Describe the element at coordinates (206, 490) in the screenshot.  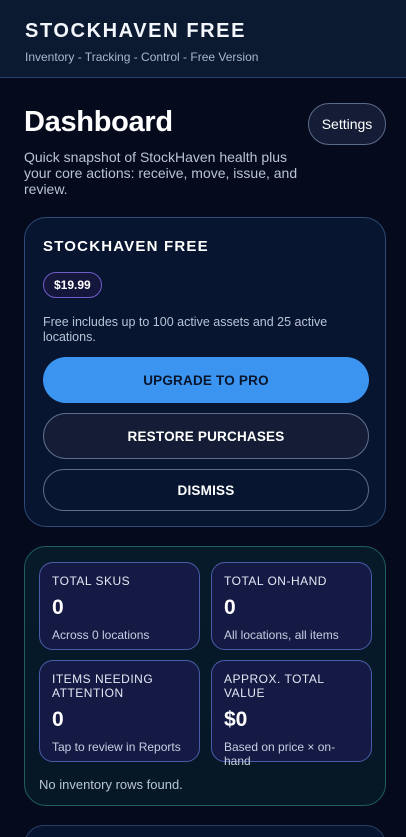
I see `dismiss-button: DISMISS` at that location.